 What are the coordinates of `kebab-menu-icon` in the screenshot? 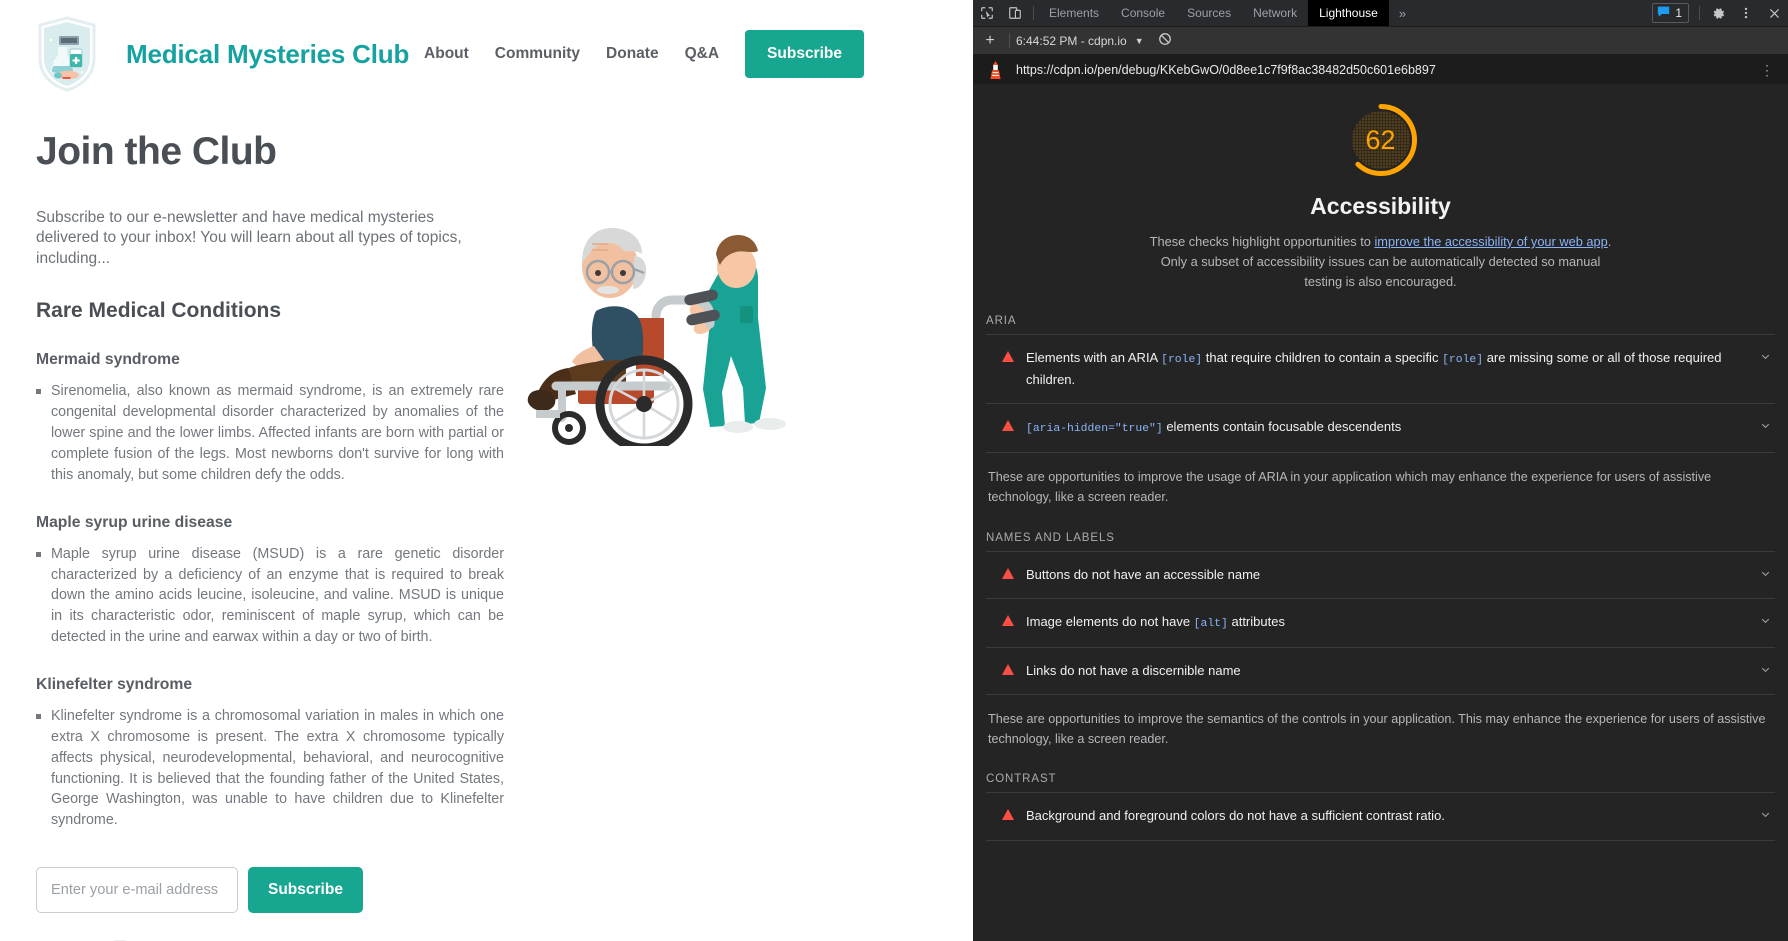 It's located at (1746, 13).